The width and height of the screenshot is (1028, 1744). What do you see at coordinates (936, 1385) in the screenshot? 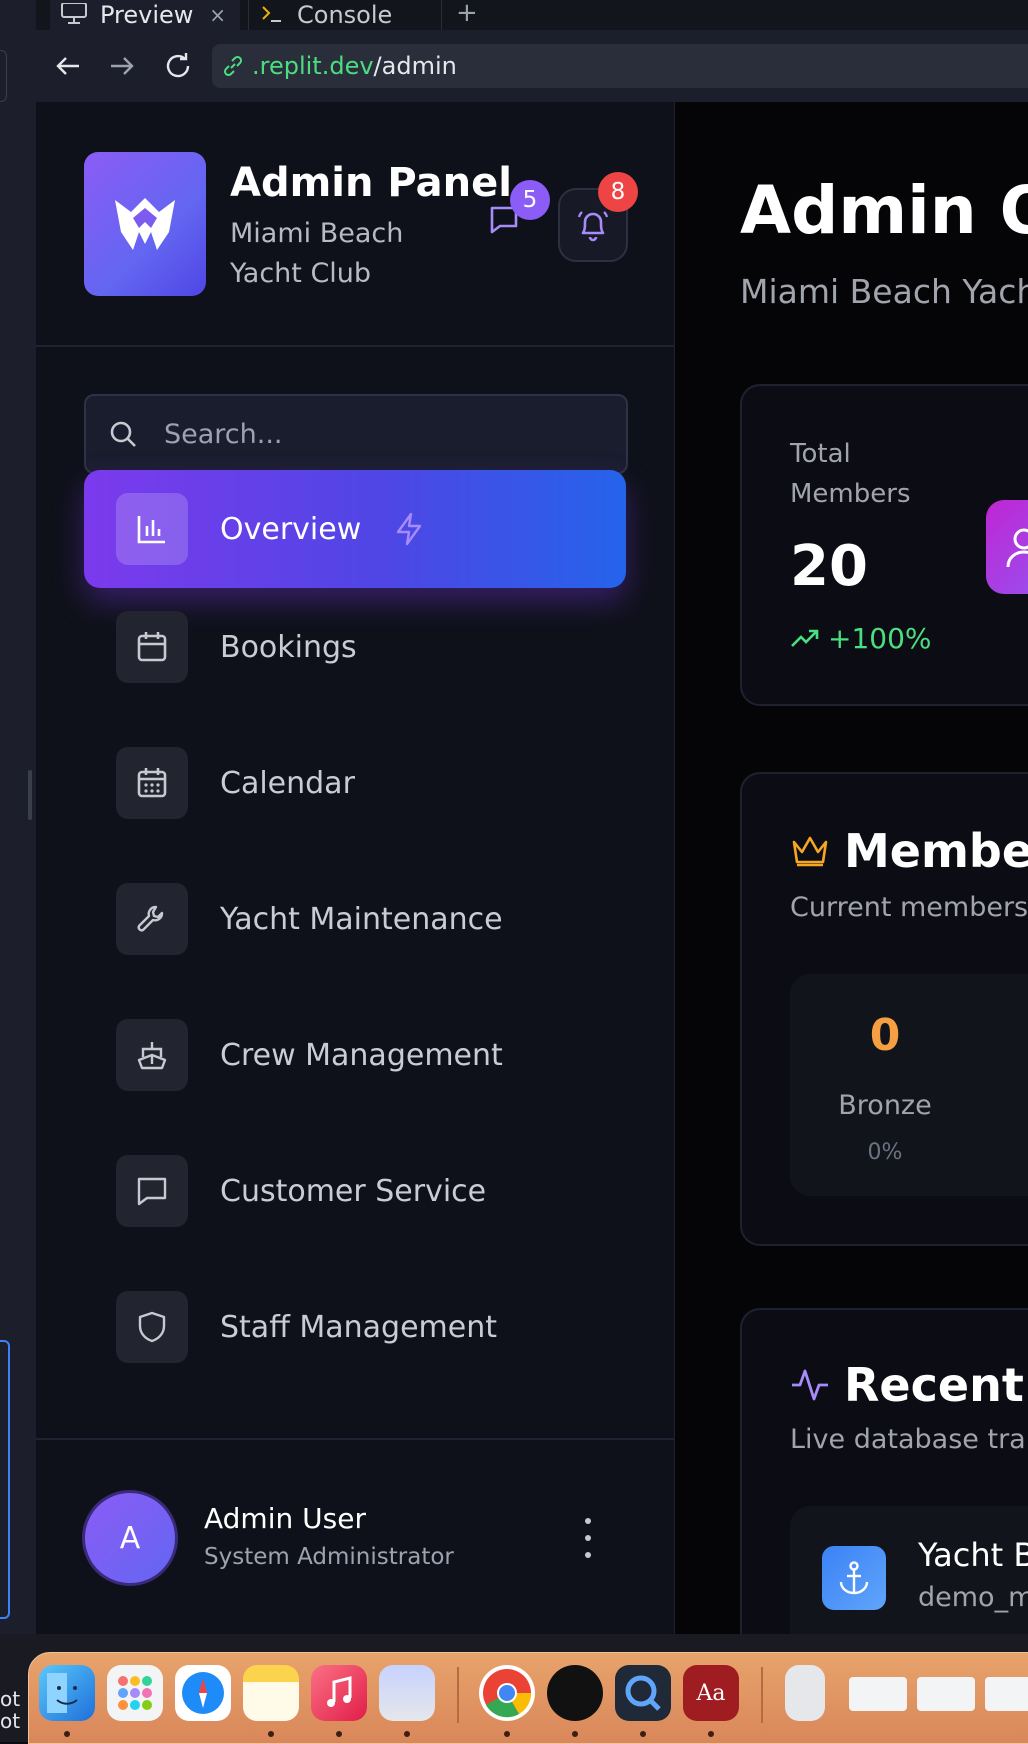
I see `recent-title: Recent A` at bounding box center [936, 1385].